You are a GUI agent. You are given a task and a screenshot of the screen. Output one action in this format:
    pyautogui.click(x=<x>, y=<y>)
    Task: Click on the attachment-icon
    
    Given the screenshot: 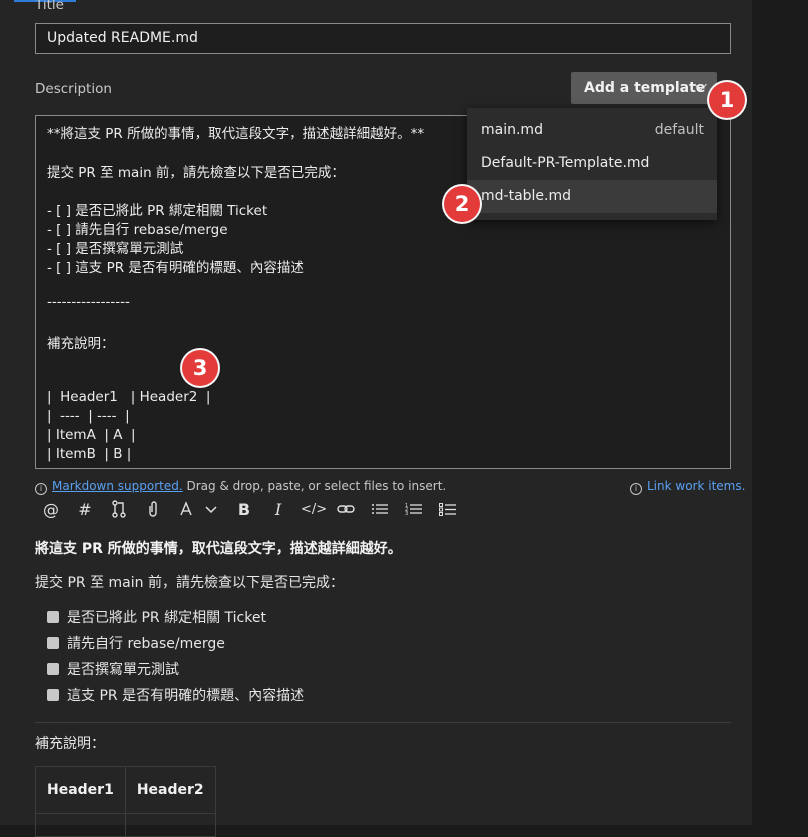 What is the action you would take?
    pyautogui.click(x=153, y=510)
    